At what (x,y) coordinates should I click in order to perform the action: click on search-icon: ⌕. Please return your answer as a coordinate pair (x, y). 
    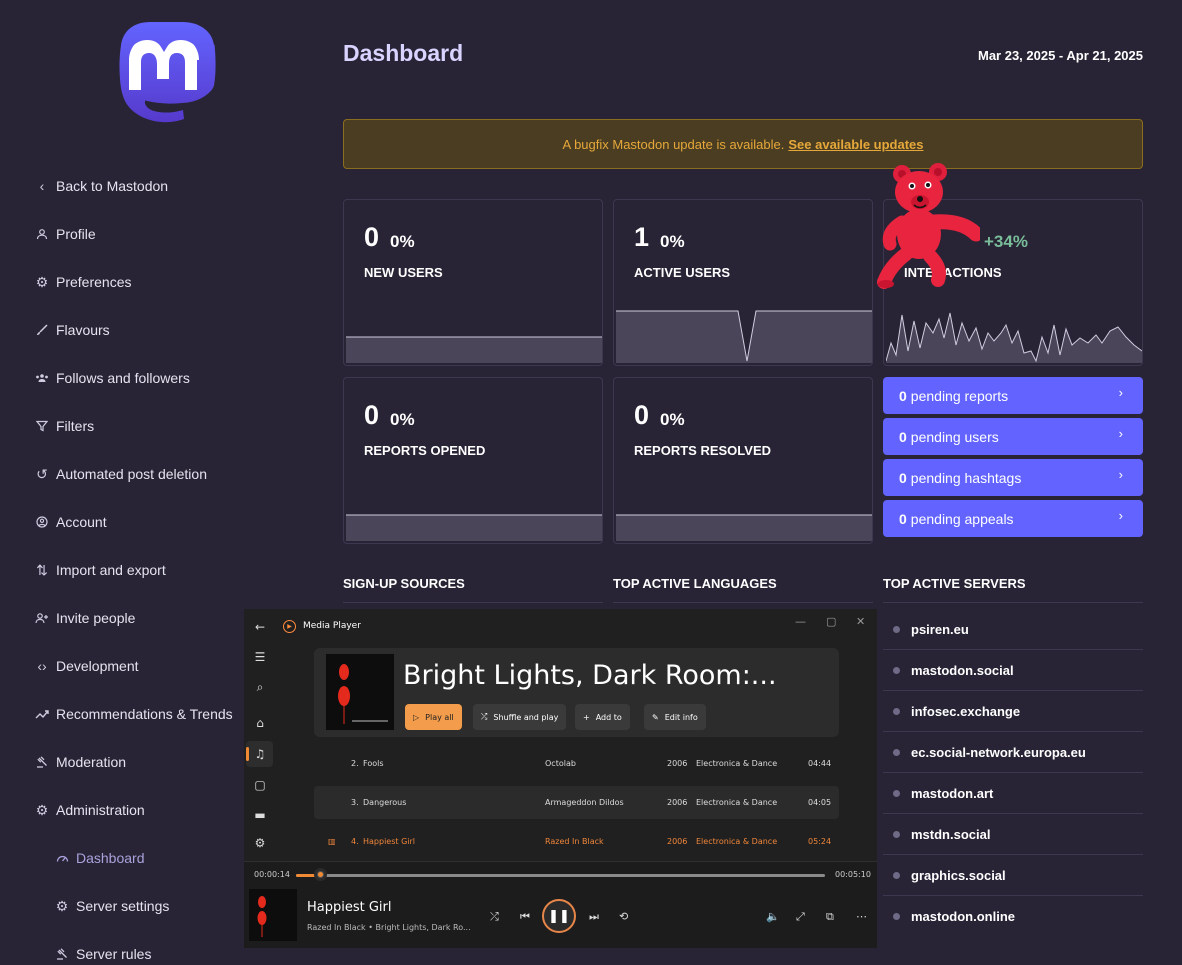
    Looking at the image, I should click on (260, 687).